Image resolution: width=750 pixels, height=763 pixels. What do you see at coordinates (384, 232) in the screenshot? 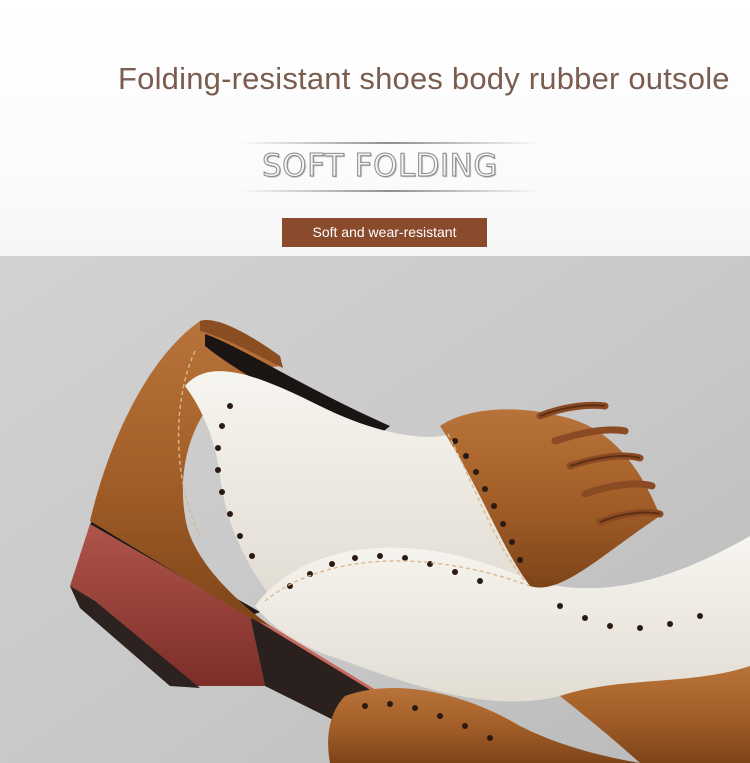
I see `feature-tag: Soft and wear-resistant` at bounding box center [384, 232].